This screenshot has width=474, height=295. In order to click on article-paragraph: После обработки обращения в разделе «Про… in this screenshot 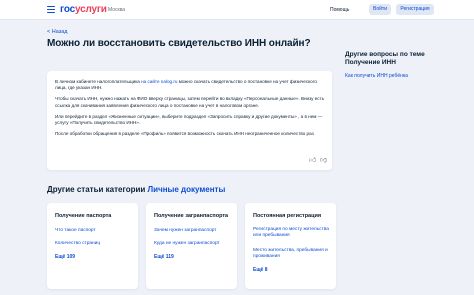, I will do `click(184, 133)`.